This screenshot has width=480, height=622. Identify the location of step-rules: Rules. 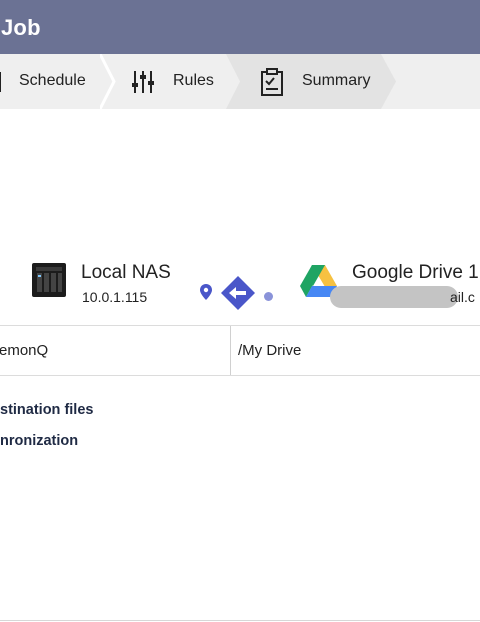
(172, 81).